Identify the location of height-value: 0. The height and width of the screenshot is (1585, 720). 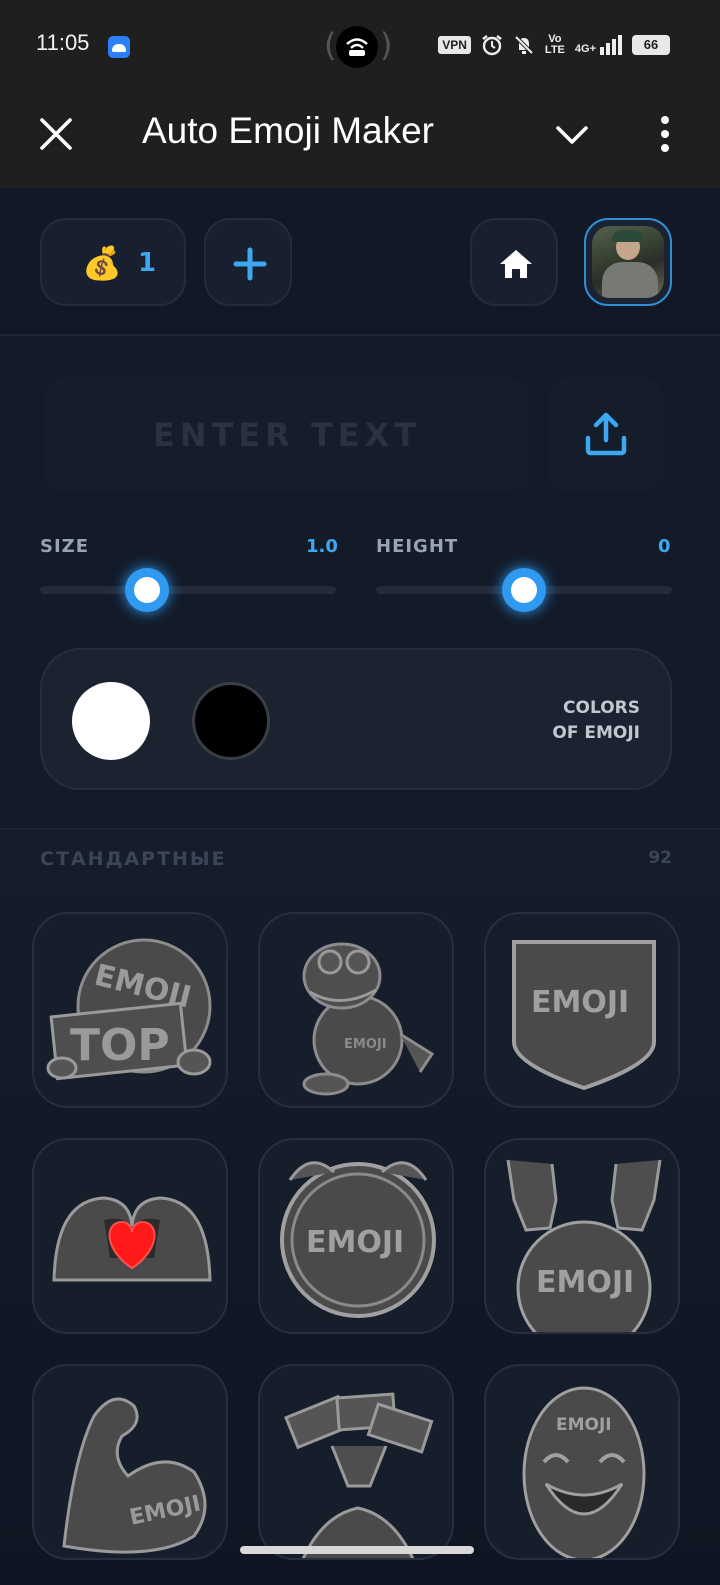
(664, 546).